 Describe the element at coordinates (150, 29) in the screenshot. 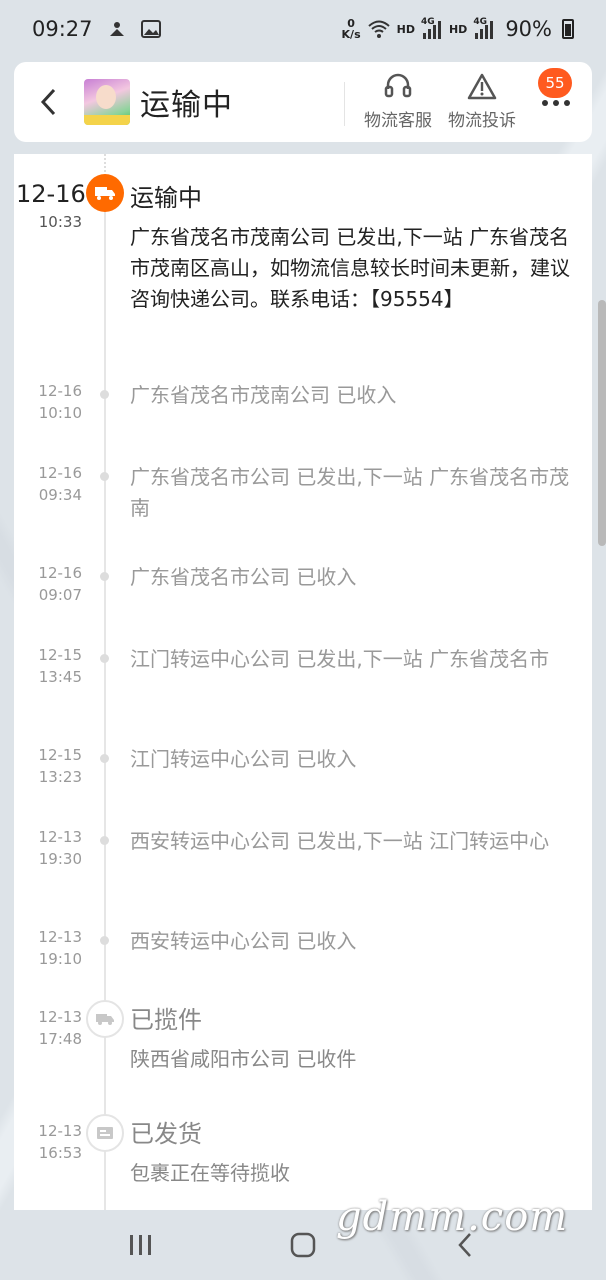

I see `image-icon` at that location.